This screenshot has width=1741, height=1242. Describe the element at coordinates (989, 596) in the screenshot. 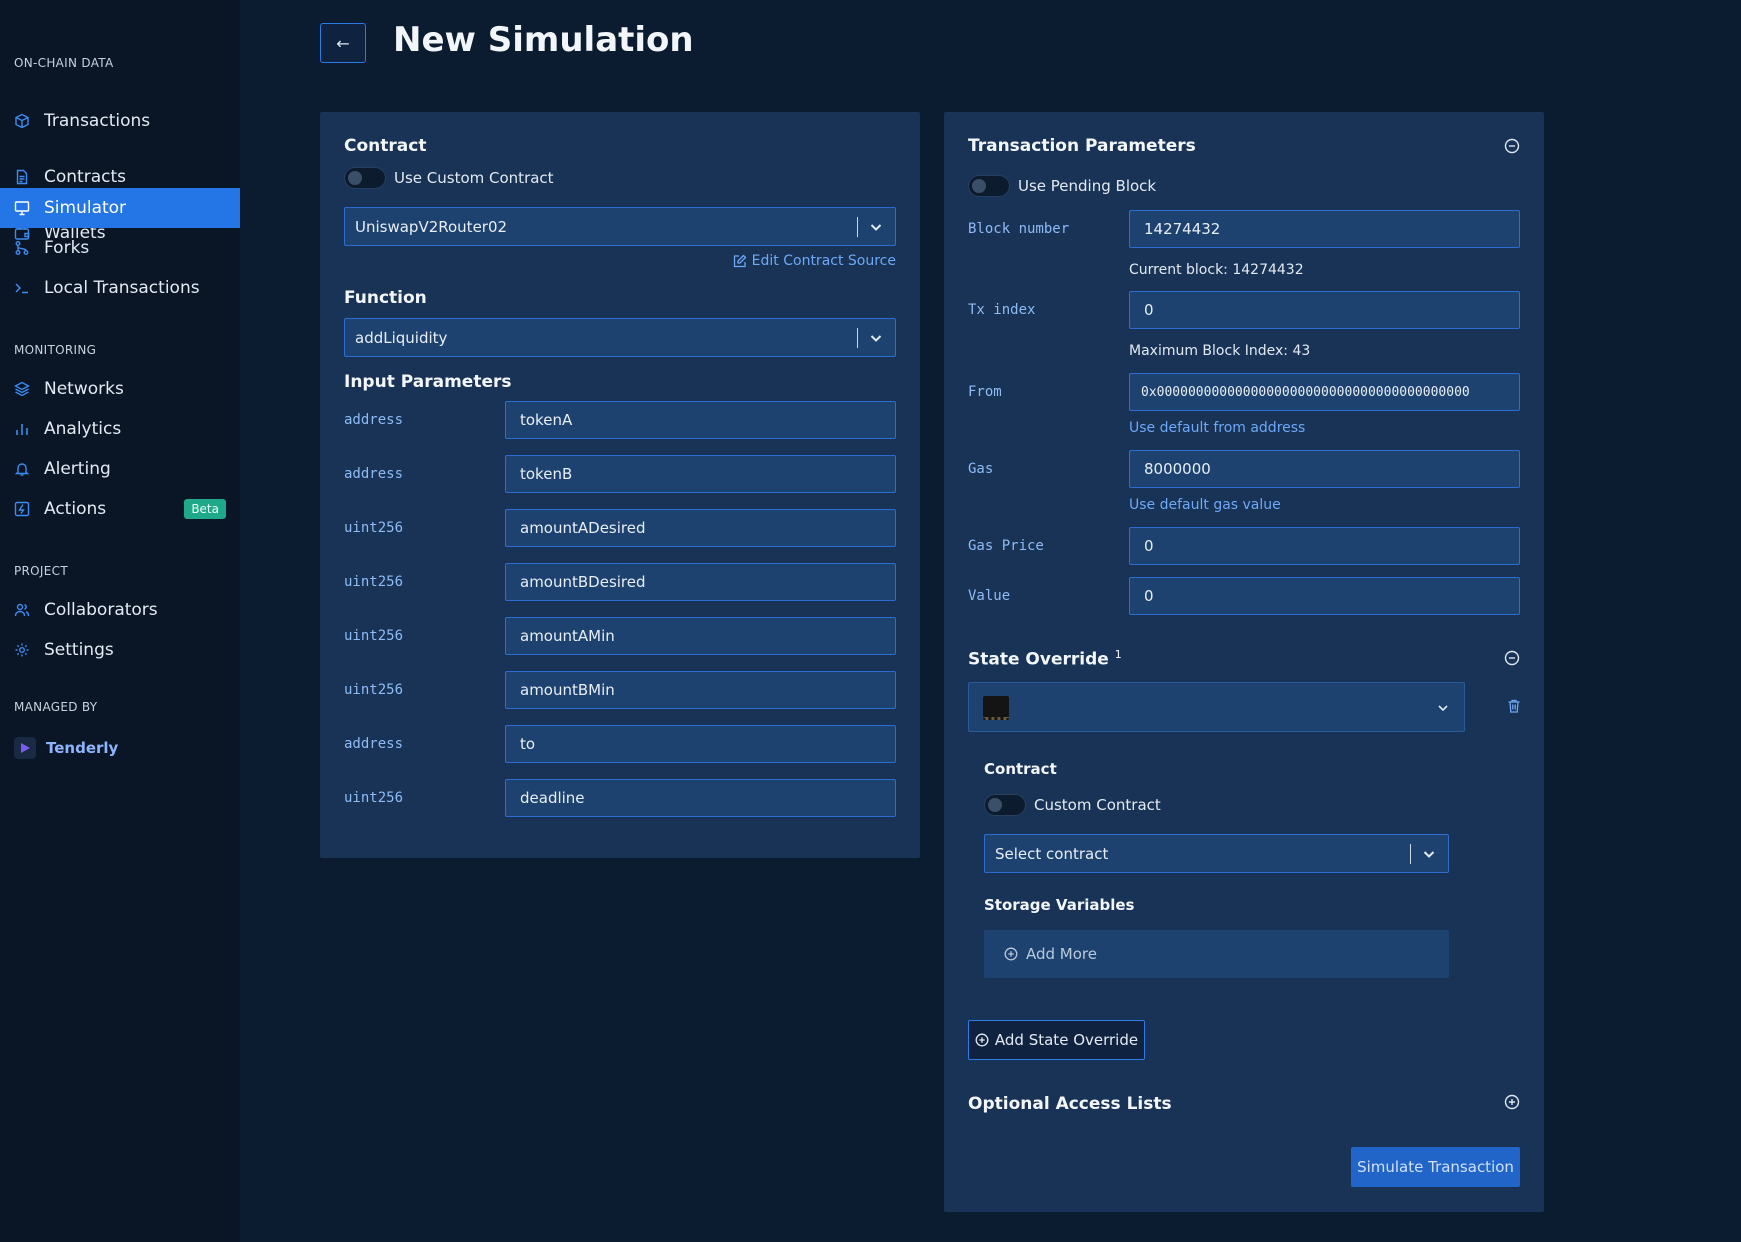

I see `value-label: Value` at that location.